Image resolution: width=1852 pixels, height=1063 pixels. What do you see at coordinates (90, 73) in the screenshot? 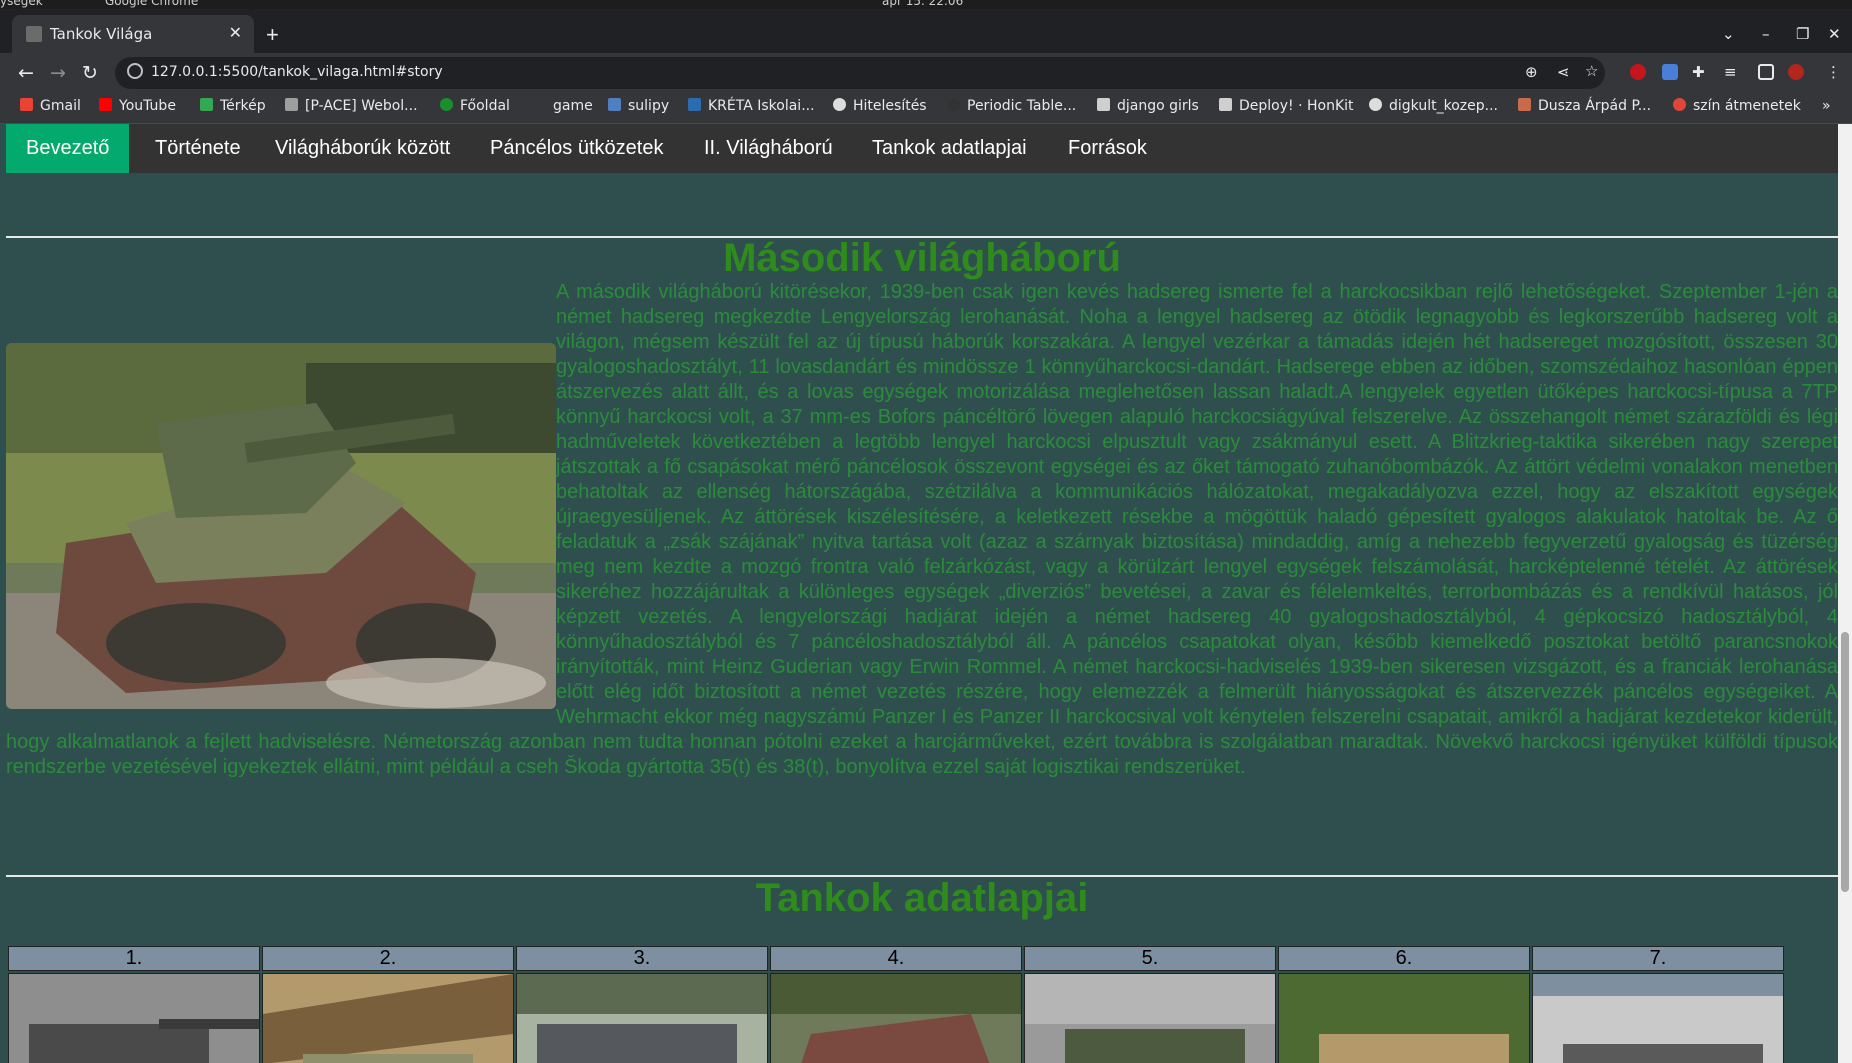
I see `reload-icon: ↻` at bounding box center [90, 73].